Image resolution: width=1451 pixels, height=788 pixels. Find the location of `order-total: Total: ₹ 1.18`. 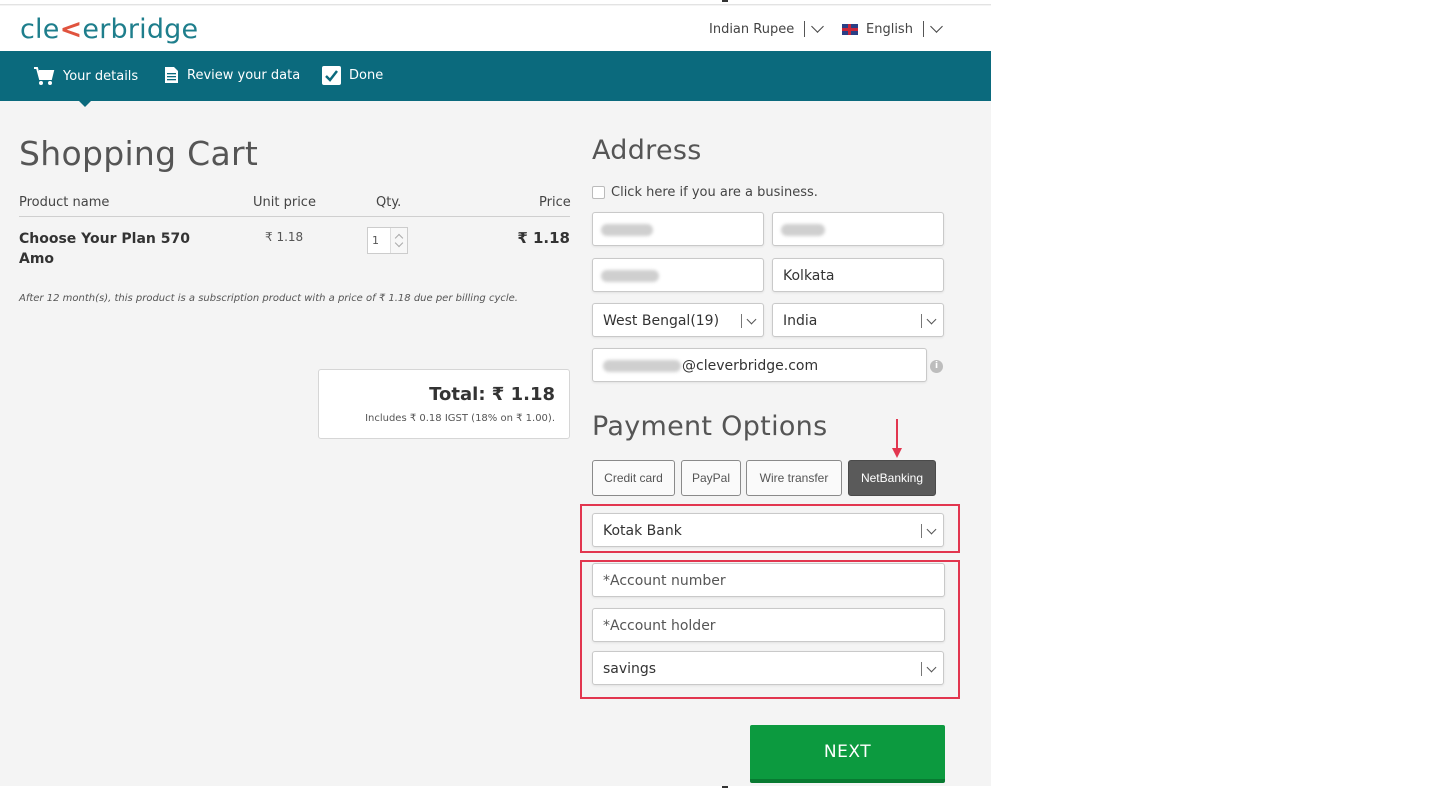

order-total: Total: ₹ 1.18 is located at coordinates (492, 394).